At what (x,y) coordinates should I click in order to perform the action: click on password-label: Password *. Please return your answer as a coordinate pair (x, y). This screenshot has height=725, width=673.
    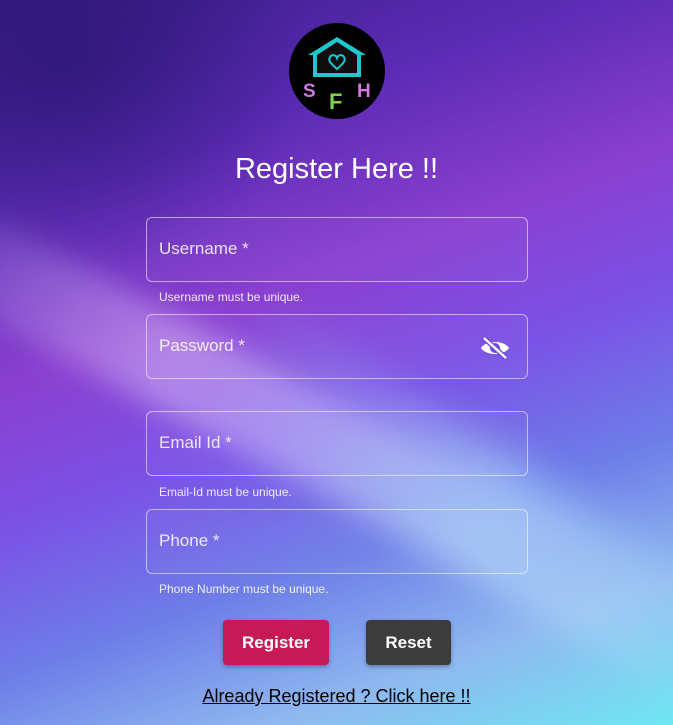
    Looking at the image, I should click on (202, 345).